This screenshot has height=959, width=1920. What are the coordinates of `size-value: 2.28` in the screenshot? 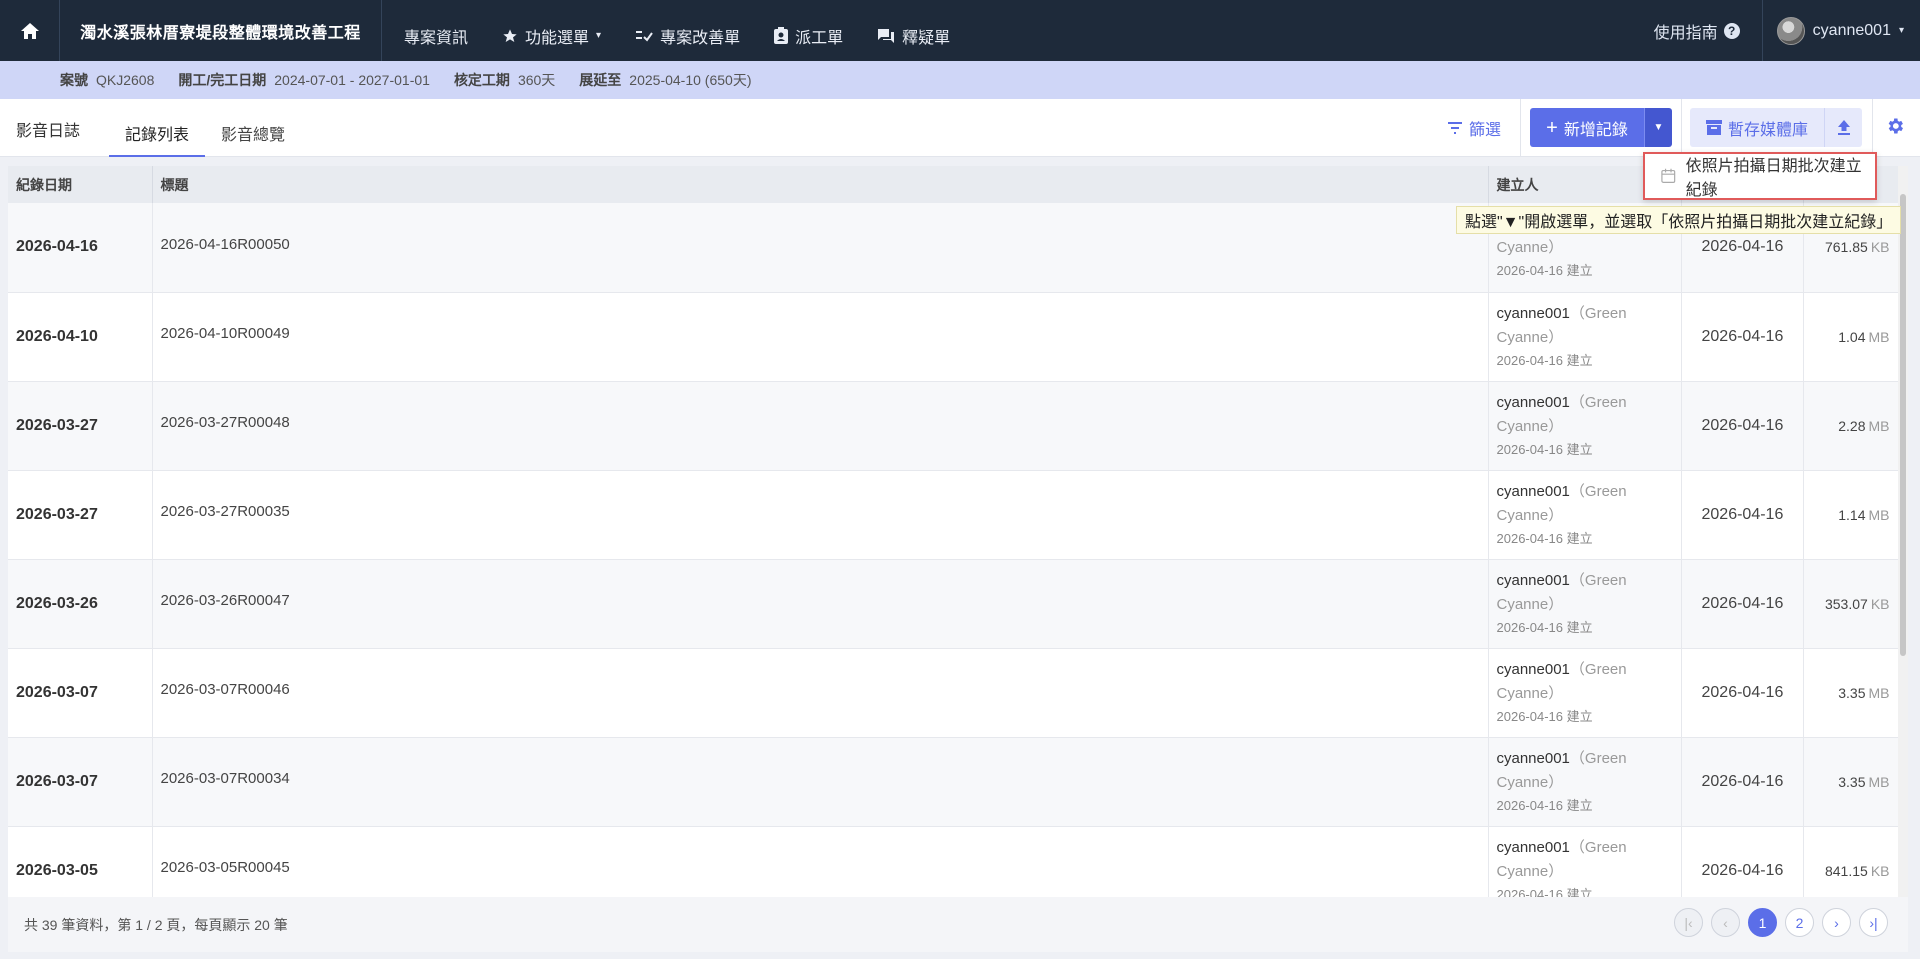 It's located at (1852, 425).